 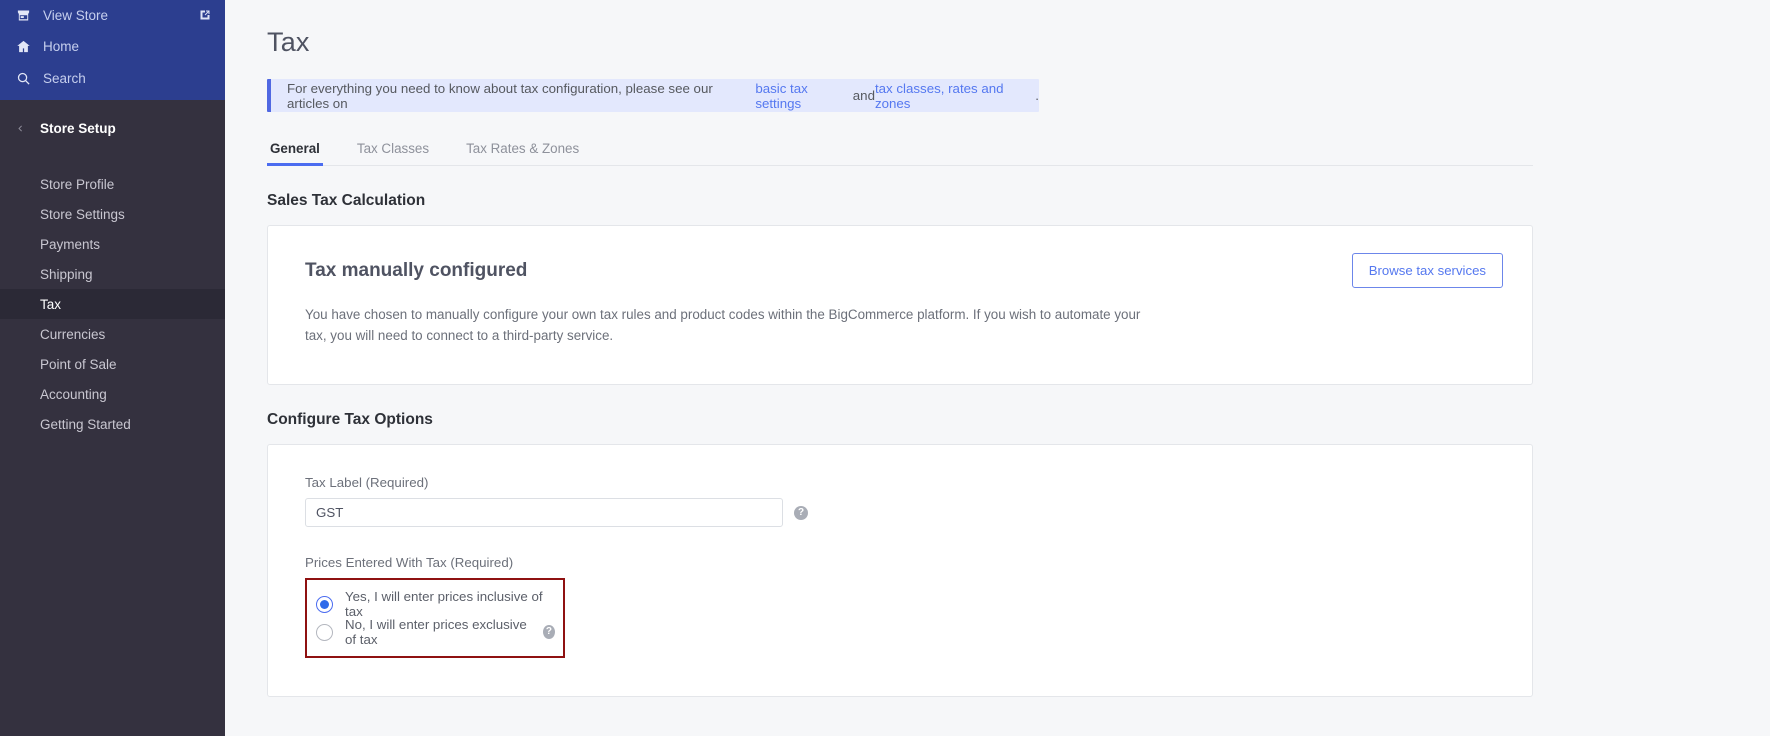 What do you see at coordinates (82, 214) in the screenshot?
I see `sidebar-item-label: Store Settings` at bounding box center [82, 214].